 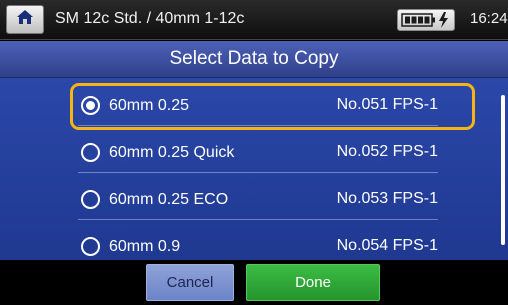 I want to click on cancel-button: Cancel, so click(x=190, y=282).